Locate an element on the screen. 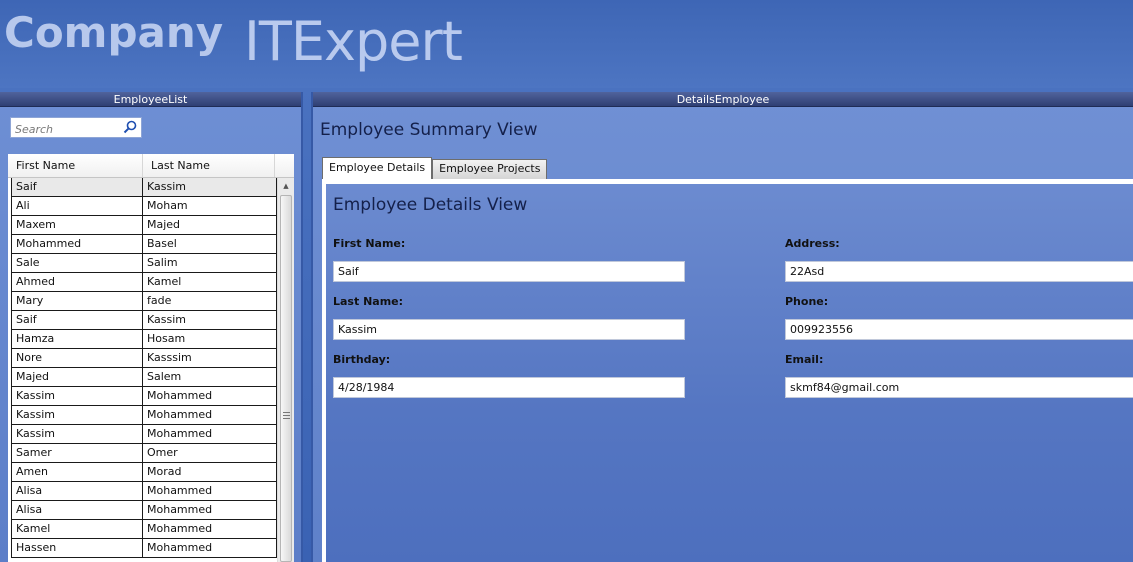  first-name-label: First Name: is located at coordinates (369, 243).